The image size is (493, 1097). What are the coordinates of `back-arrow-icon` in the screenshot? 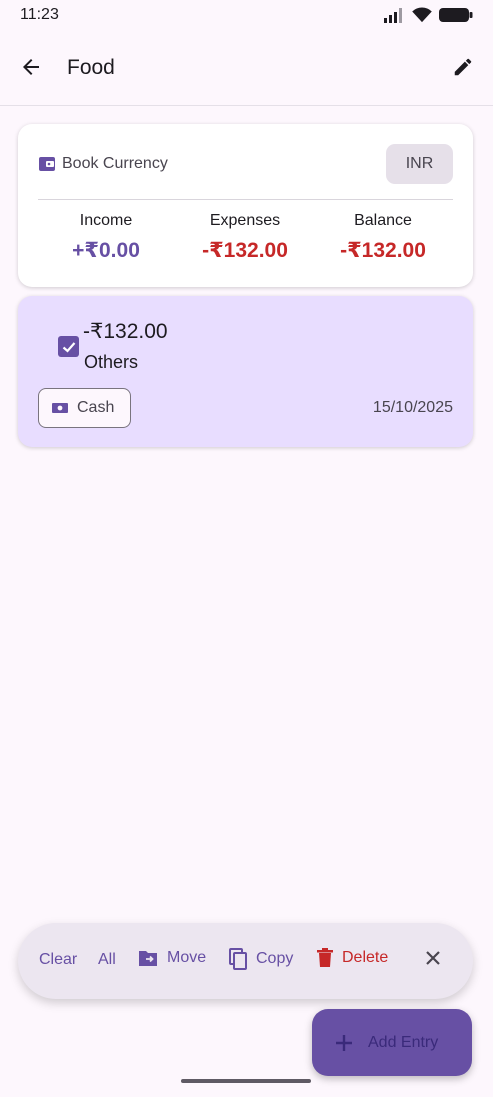 It's located at (31, 67).